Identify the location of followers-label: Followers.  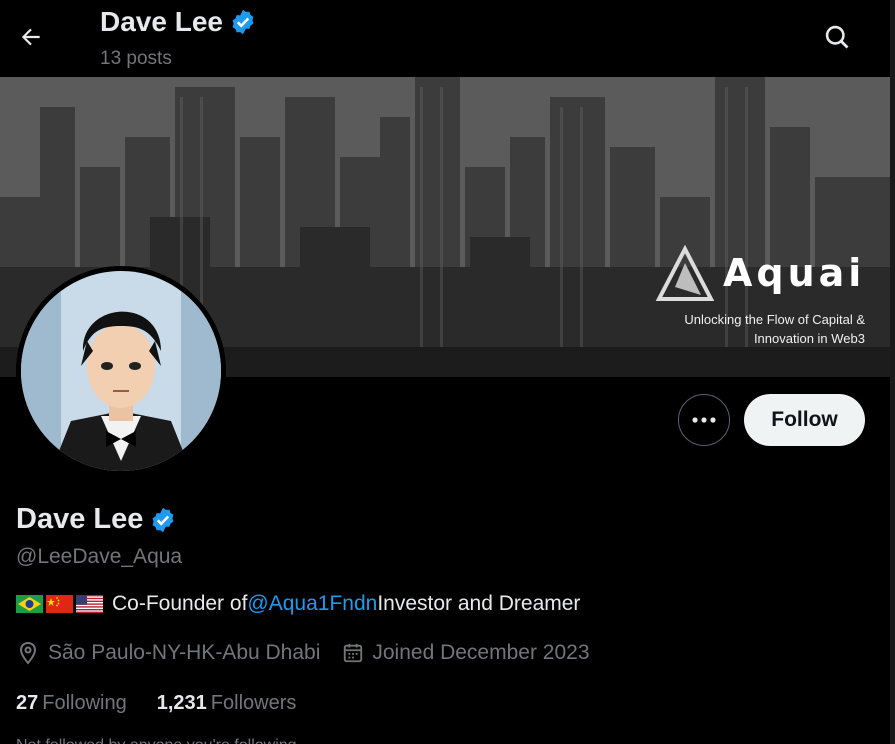
(253, 703).